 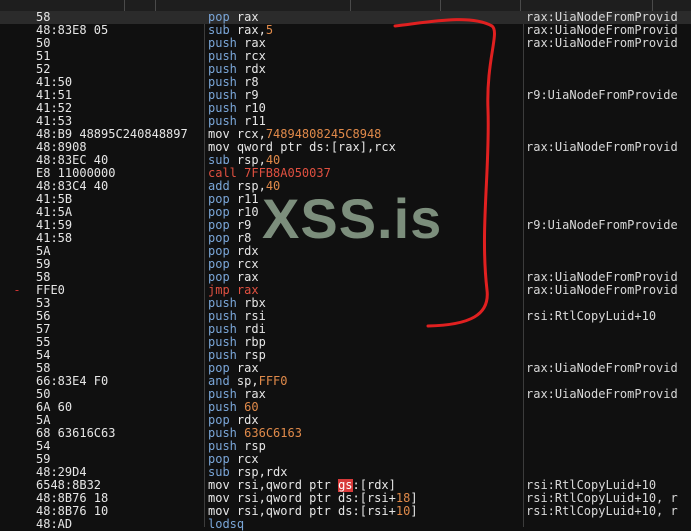 What do you see at coordinates (219, 186) in the screenshot?
I see `instruction-token: add` at bounding box center [219, 186].